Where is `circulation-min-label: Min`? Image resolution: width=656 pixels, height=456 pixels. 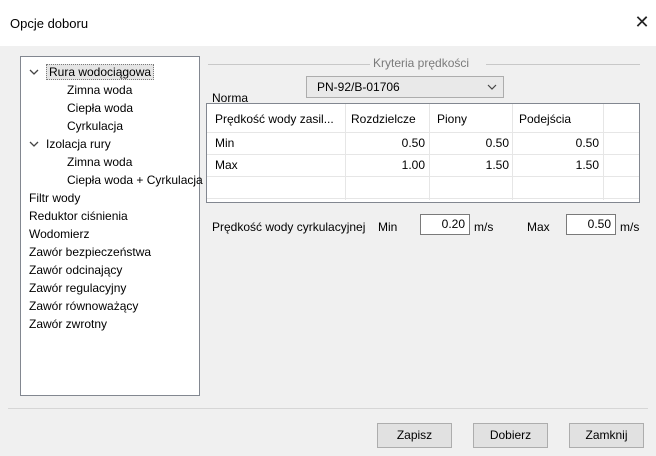 circulation-min-label: Min is located at coordinates (388, 227).